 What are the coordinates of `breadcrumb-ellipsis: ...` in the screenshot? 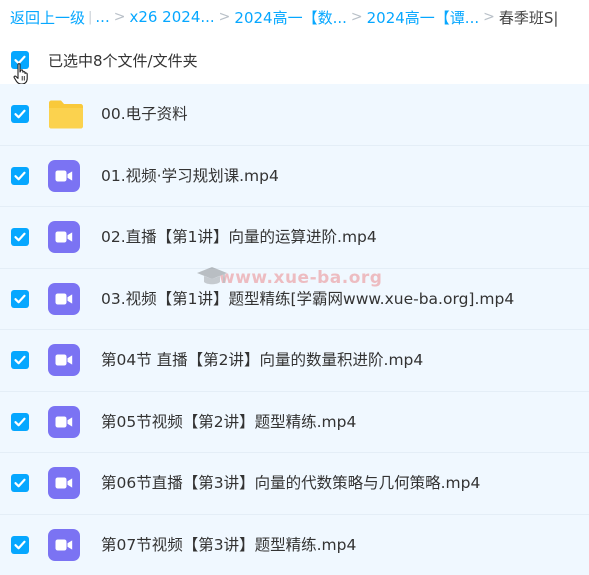 It's located at (102, 17).